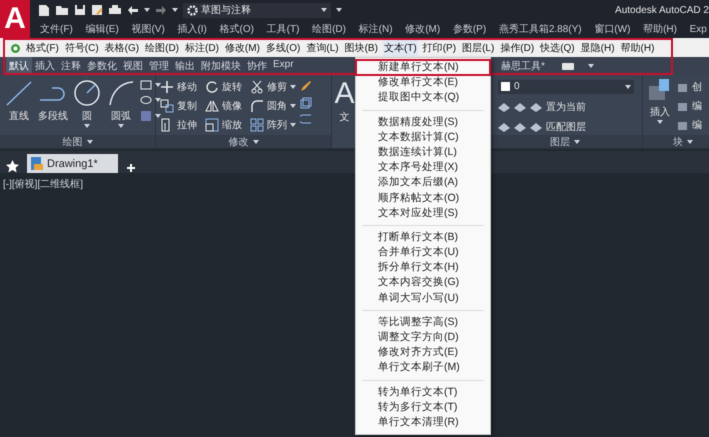  I want to click on ribbon-tab: 插入, so click(45, 66).